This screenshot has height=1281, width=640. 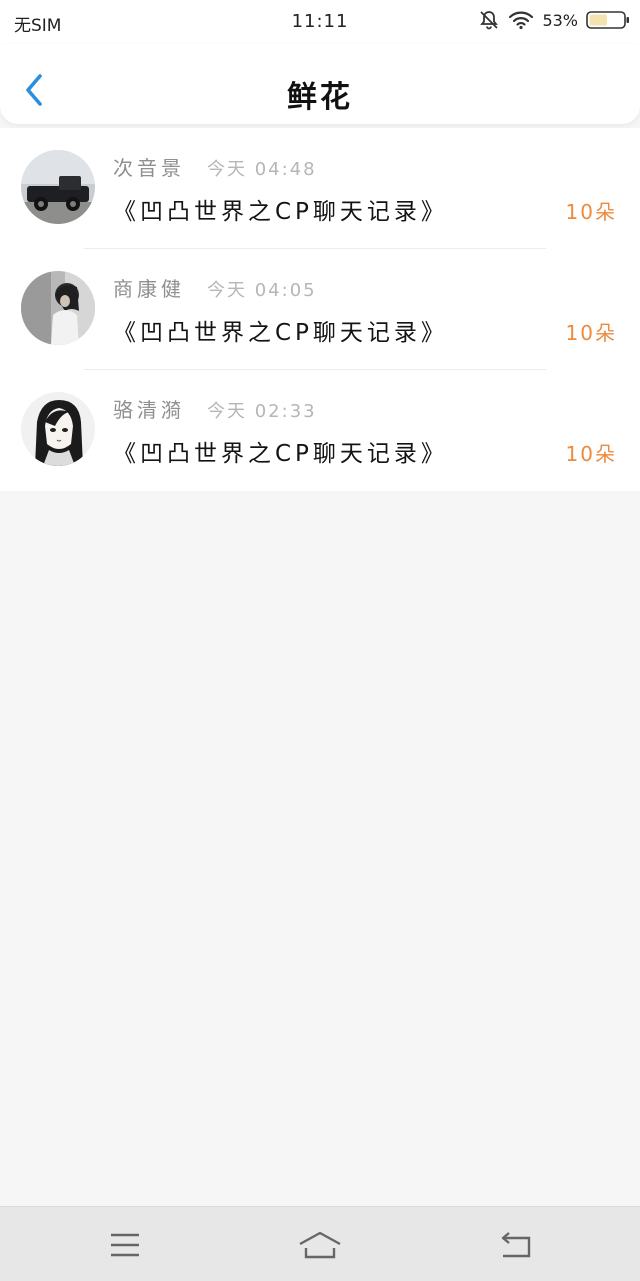 I want to click on record-meta: 次音景 今天 04:48, so click(x=215, y=166).